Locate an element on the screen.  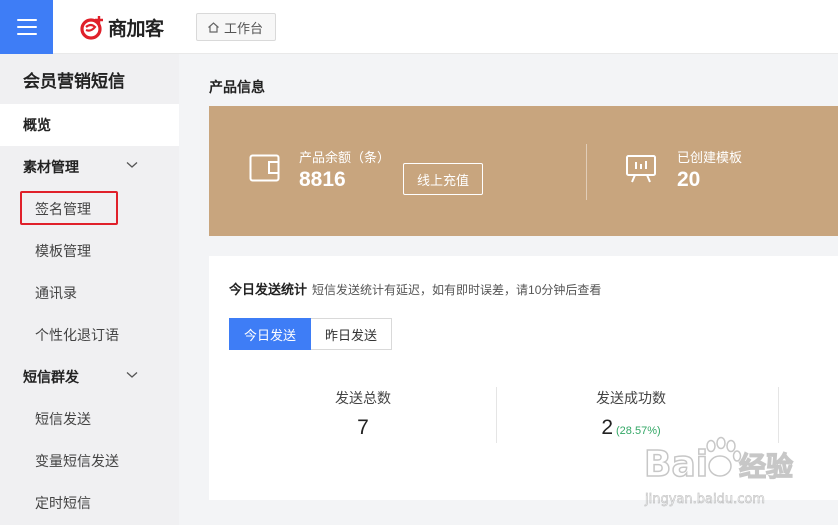
tab-today: 今日发送 is located at coordinates (270, 334).